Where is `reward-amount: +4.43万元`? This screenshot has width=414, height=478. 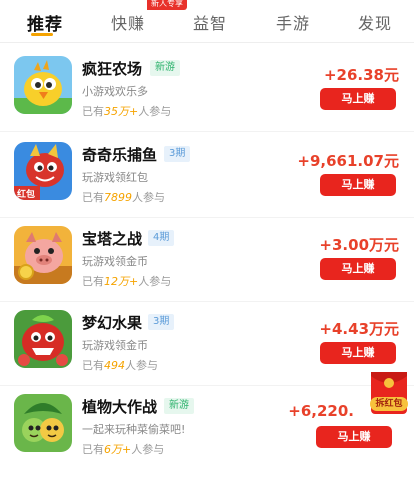
reward-amount: +4.43万元 is located at coordinates (359, 329).